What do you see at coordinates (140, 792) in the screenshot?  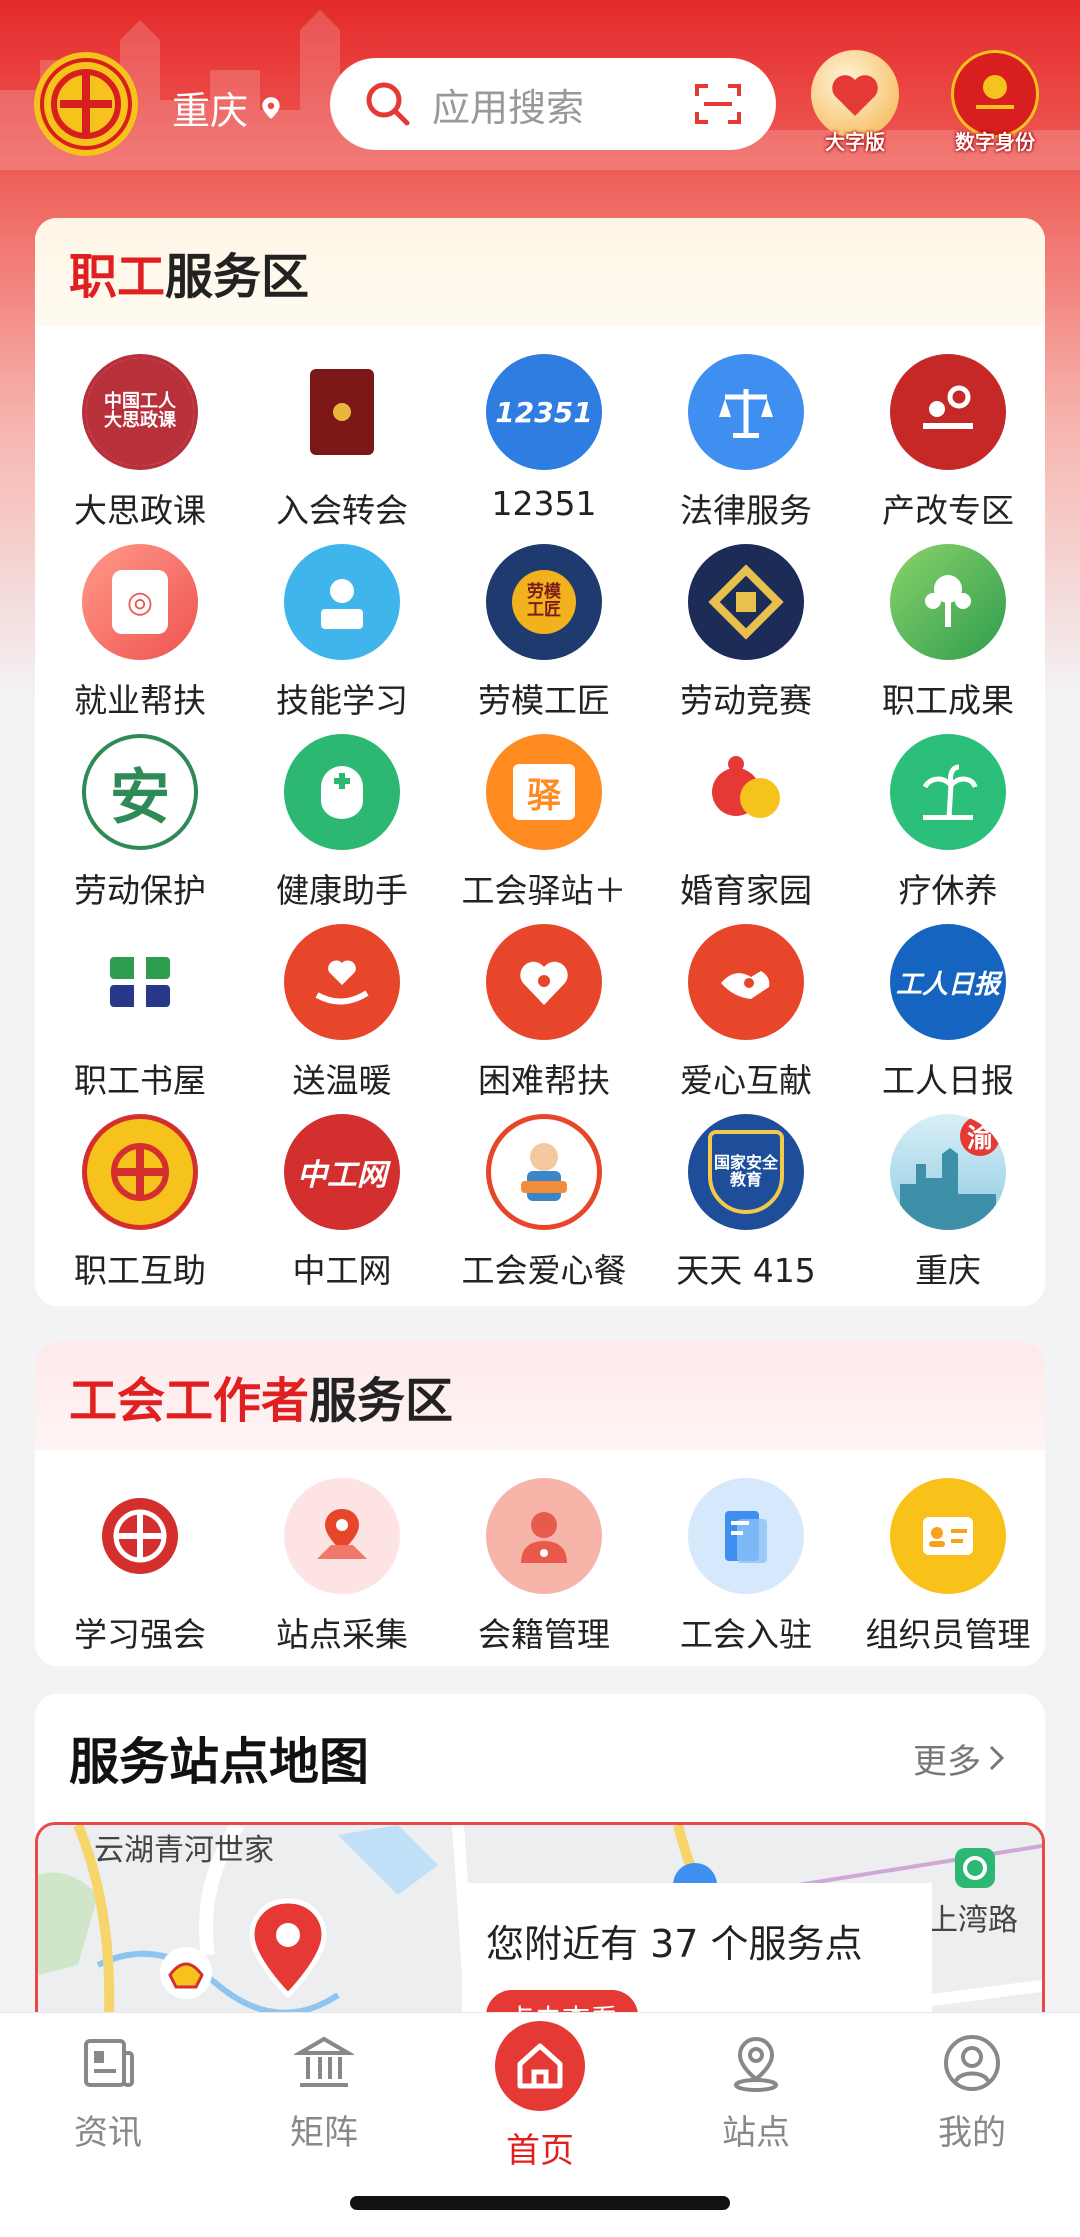 I see `labor-protection-icon: 安` at bounding box center [140, 792].